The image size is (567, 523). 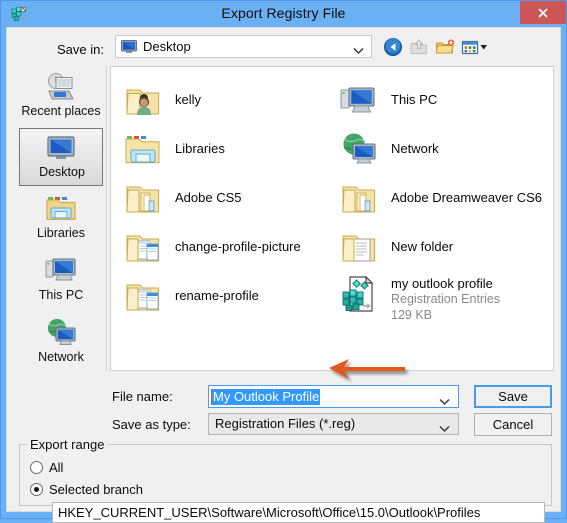 I want to click on list-item-label: kelly, so click(x=188, y=99).